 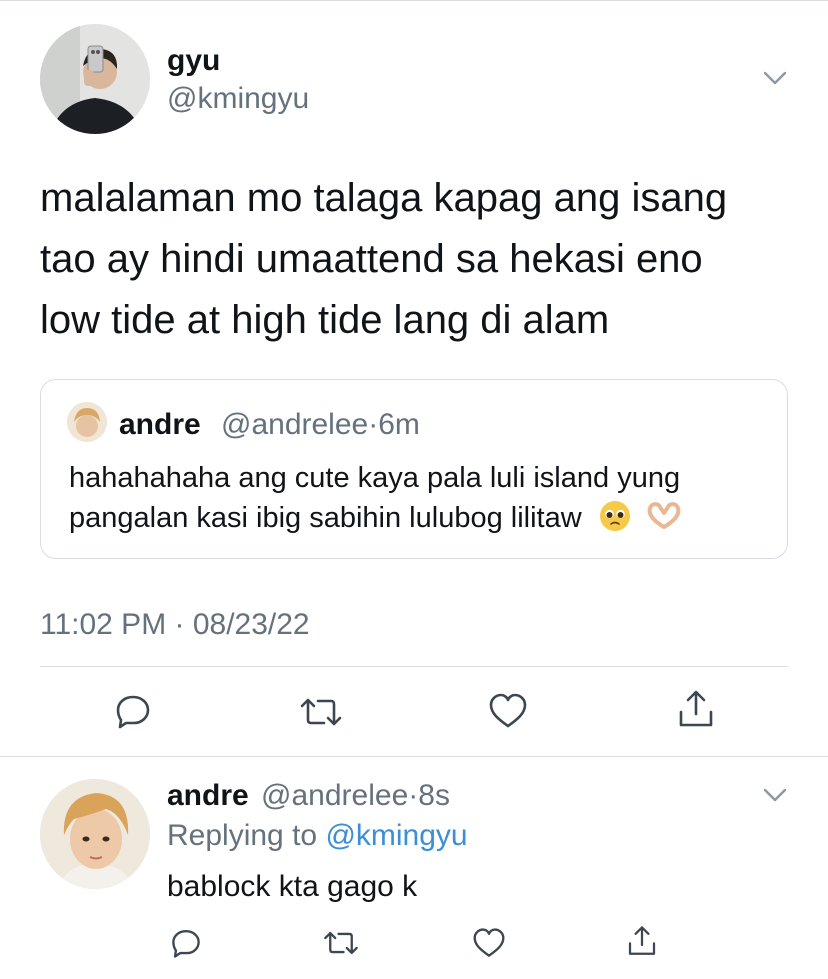 I want to click on reply-author-name: andre, so click(x=208, y=795).